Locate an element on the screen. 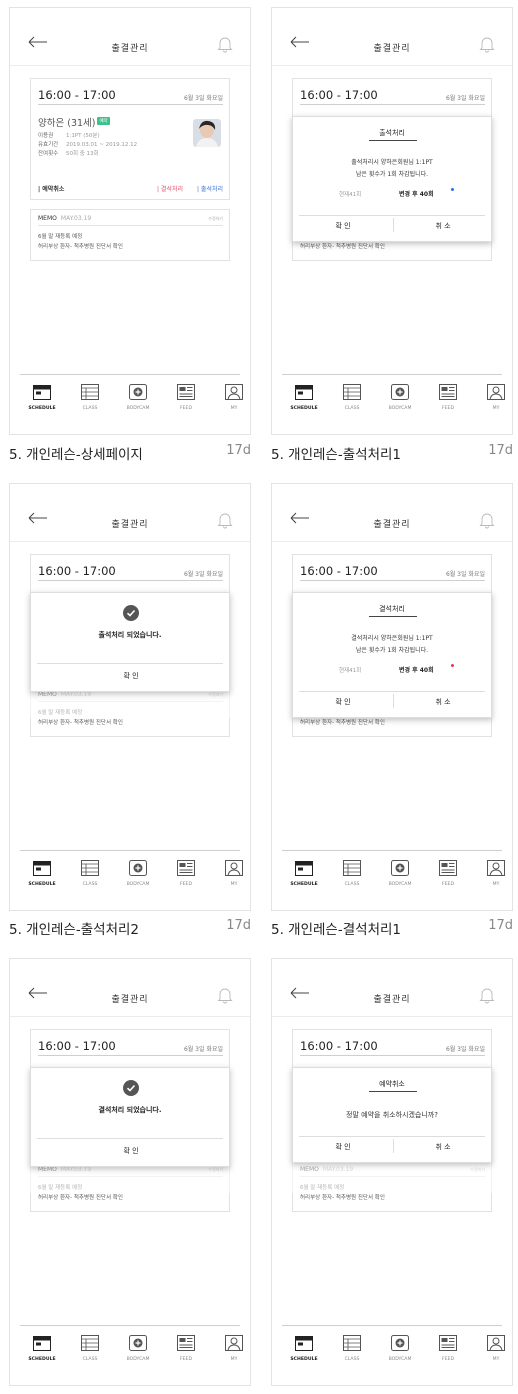  tab-label: FEED is located at coordinates (448, 408).